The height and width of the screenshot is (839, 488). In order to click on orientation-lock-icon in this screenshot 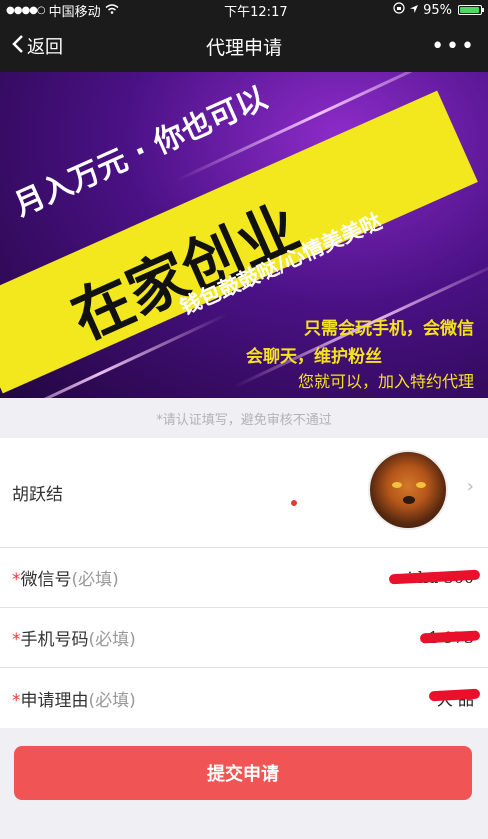, I will do `click(399, 10)`.